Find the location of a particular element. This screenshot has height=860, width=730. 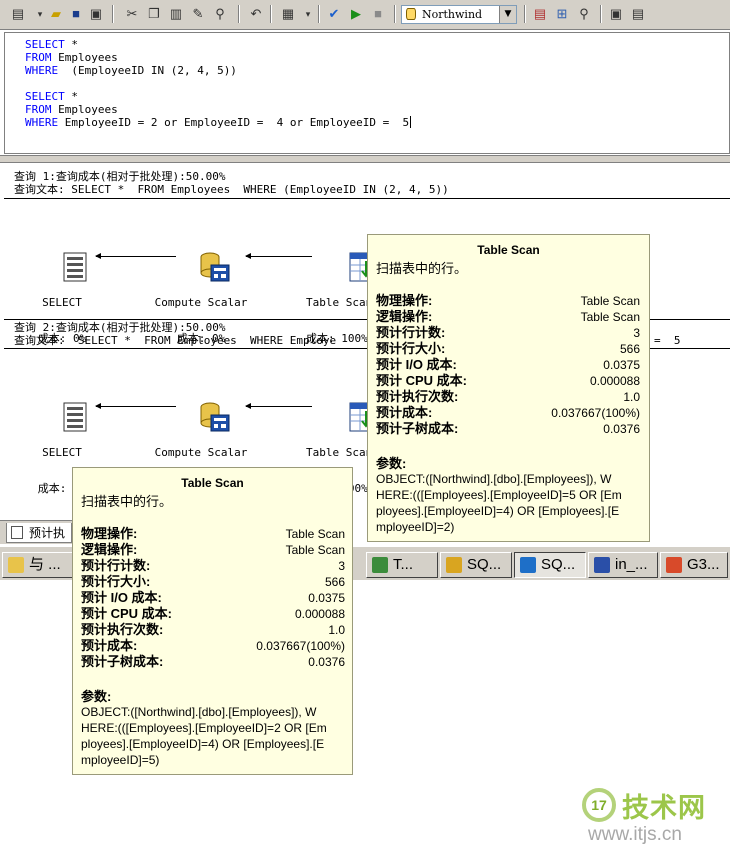

prop-physical-op: 物理操作: Table Scan is located at coordinates (213, 533).